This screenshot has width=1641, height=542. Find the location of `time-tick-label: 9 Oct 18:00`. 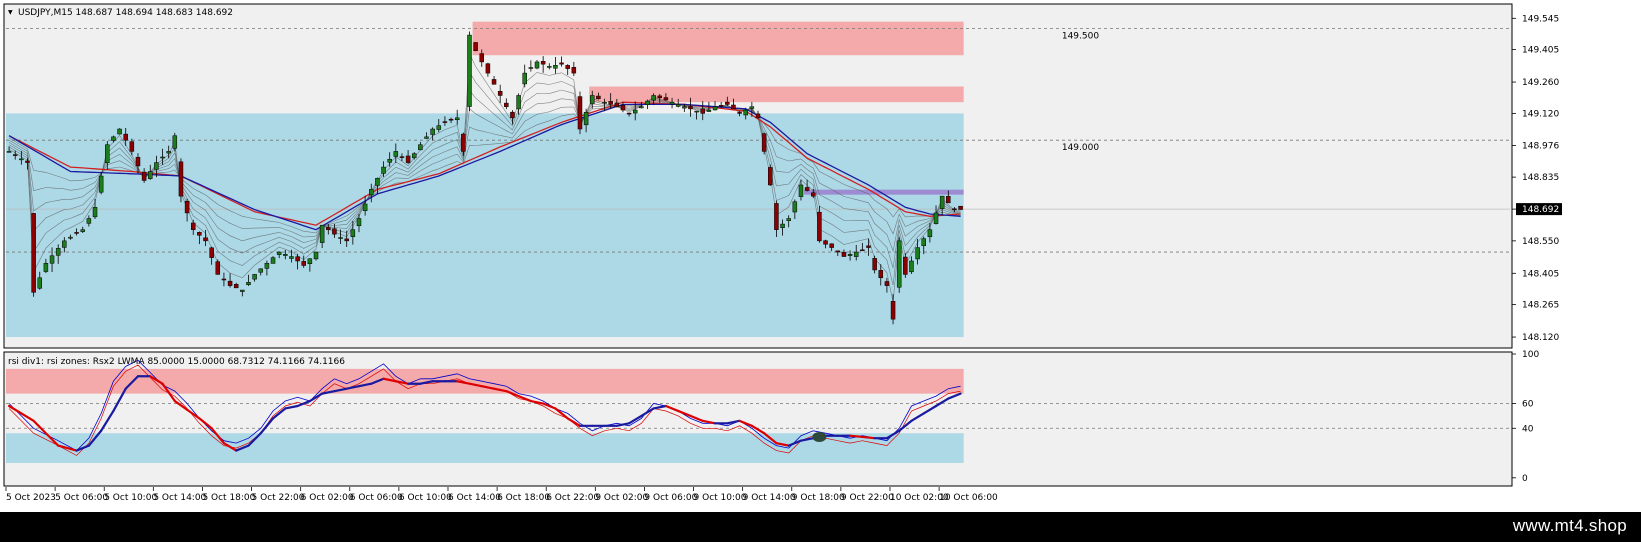

time-tick-label: 9 Oct 18:00 is located at coordinates (818, 498).